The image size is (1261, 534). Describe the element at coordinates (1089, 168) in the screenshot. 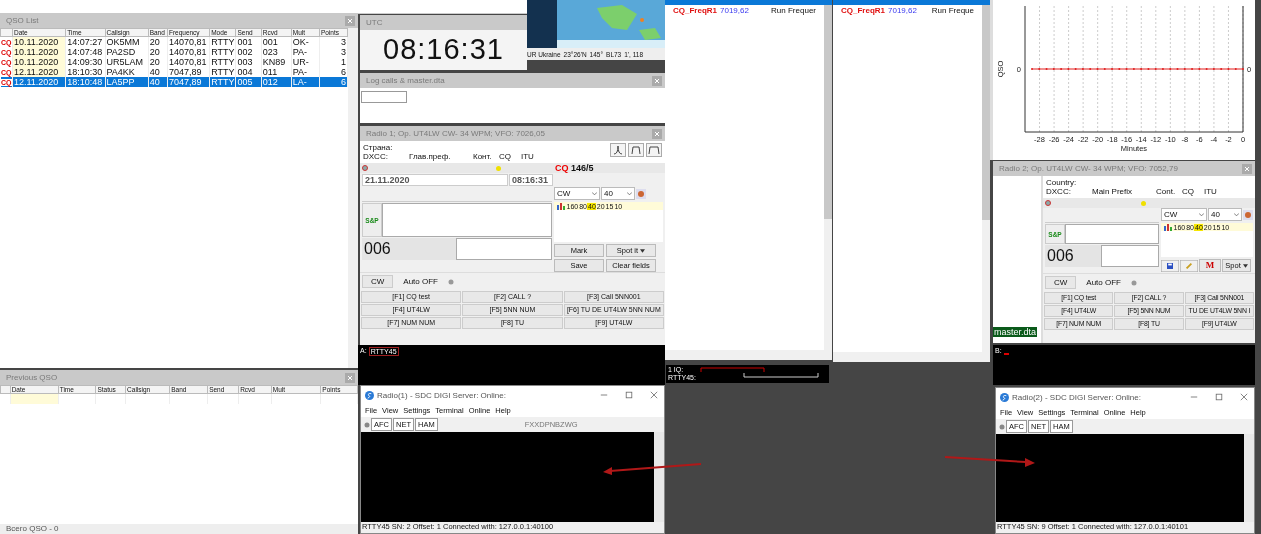

I see `window-title: Radio 2; Op. UT4LW CW- 34 WPM; VFO: 7052,79` at that location.